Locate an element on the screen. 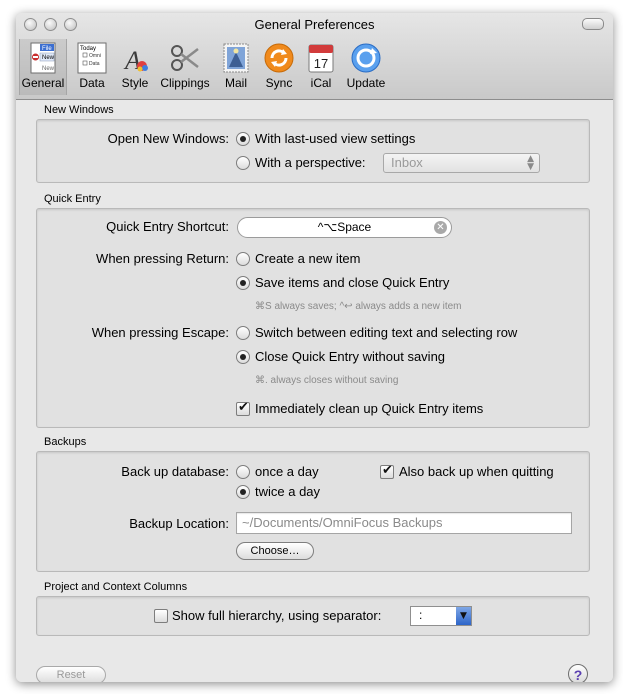 The height and width of the screenshot is (694, 623). return-create-item-radio is located at coordinates (243, 259).